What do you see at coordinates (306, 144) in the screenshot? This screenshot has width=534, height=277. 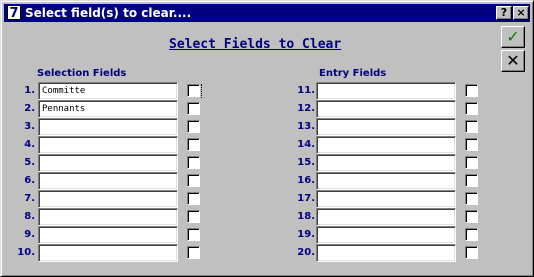 I see `entry-row-number: 14.` at bounding box center [306, 144].